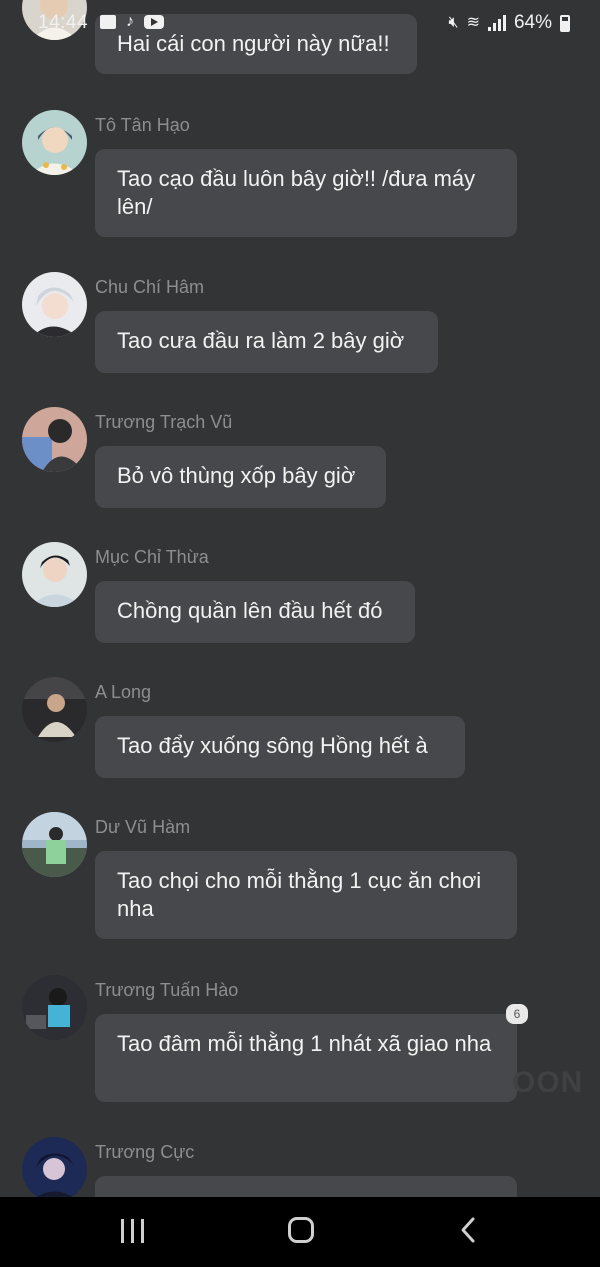 Image resolution: width=600 pixels, height=1267 pixels. Describe the element at coordinates (496, 23) in the screenshot. I see `signal-icon` at that location.